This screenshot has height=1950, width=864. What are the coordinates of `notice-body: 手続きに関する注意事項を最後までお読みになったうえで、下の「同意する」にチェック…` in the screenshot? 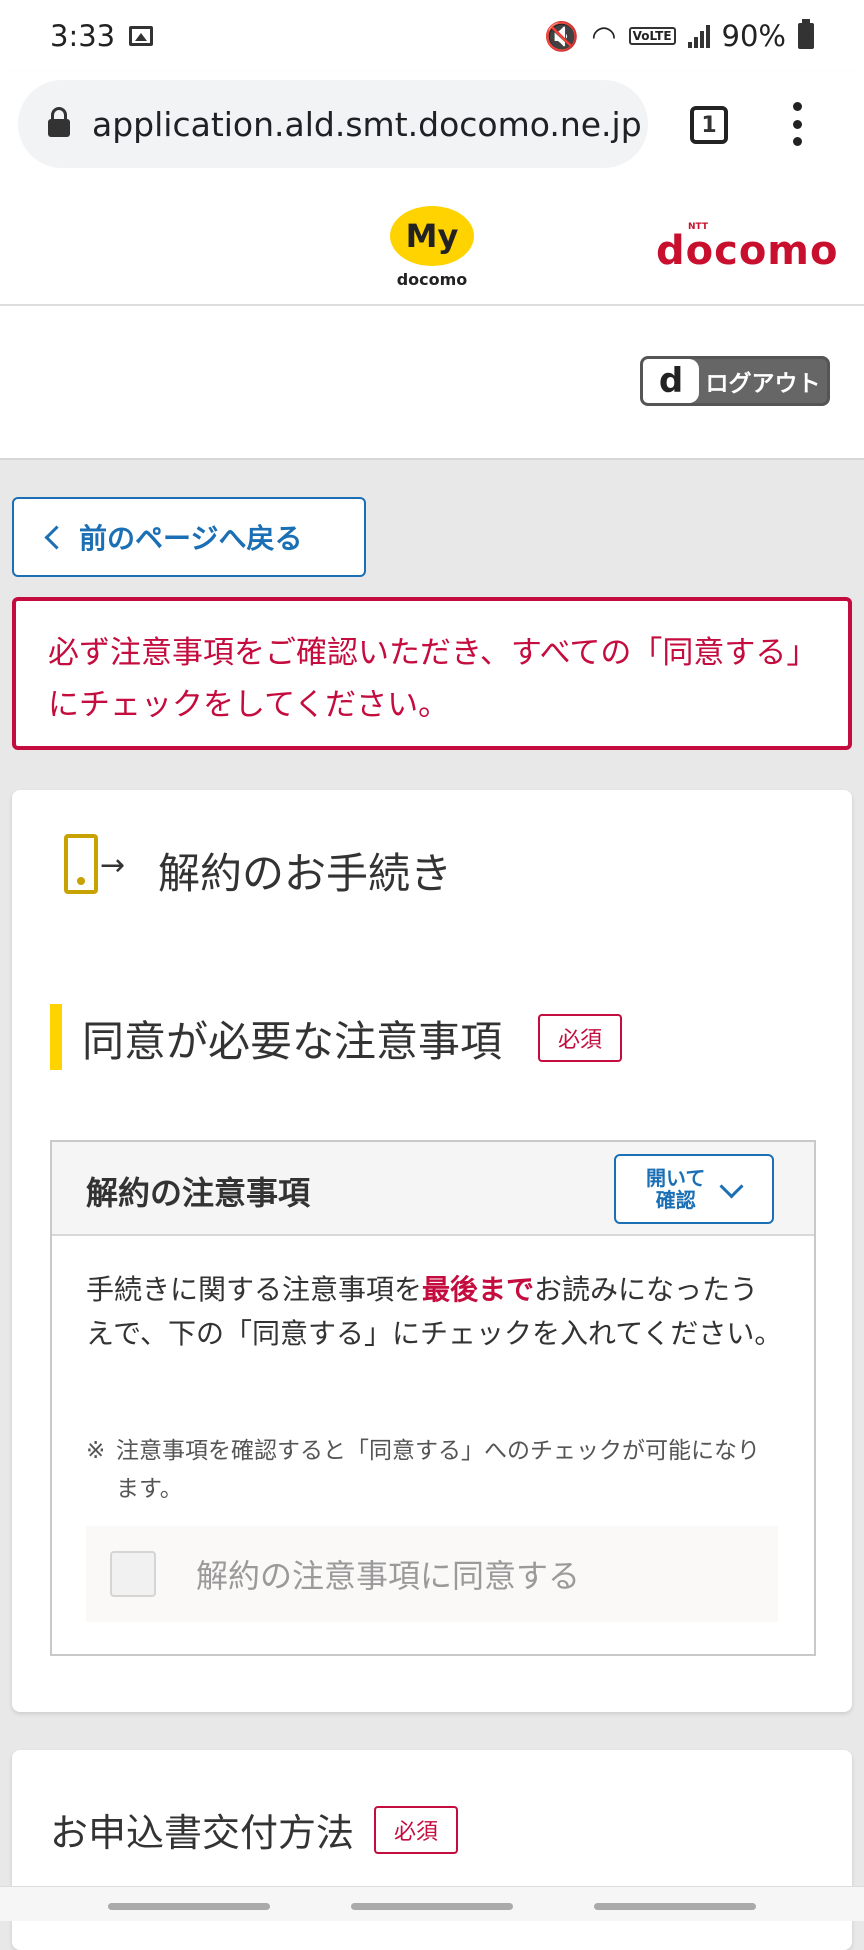 It's located at (436, 1312).